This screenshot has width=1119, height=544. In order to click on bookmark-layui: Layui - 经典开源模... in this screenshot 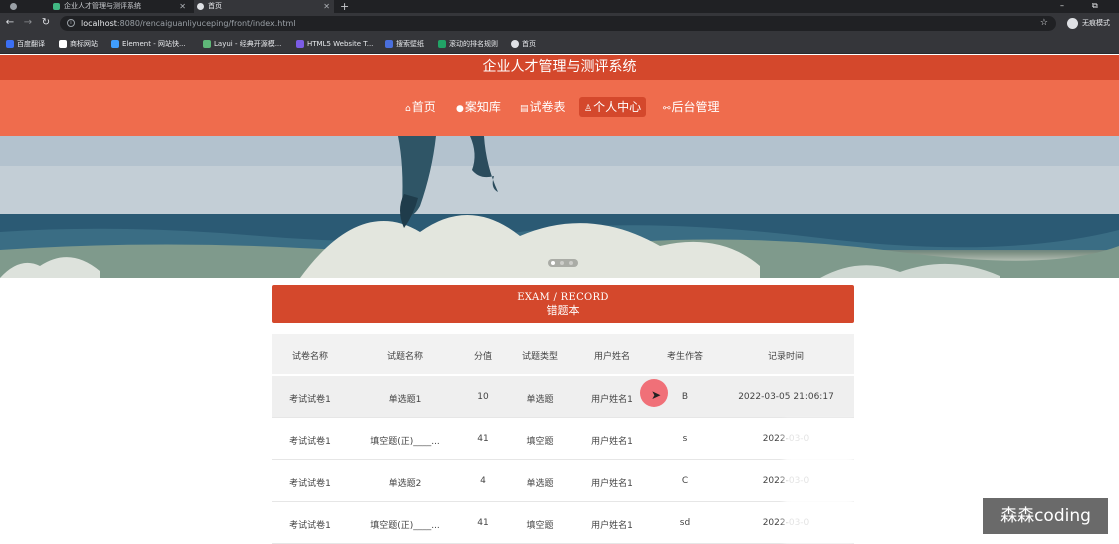, I will do `click(242, 44)`.